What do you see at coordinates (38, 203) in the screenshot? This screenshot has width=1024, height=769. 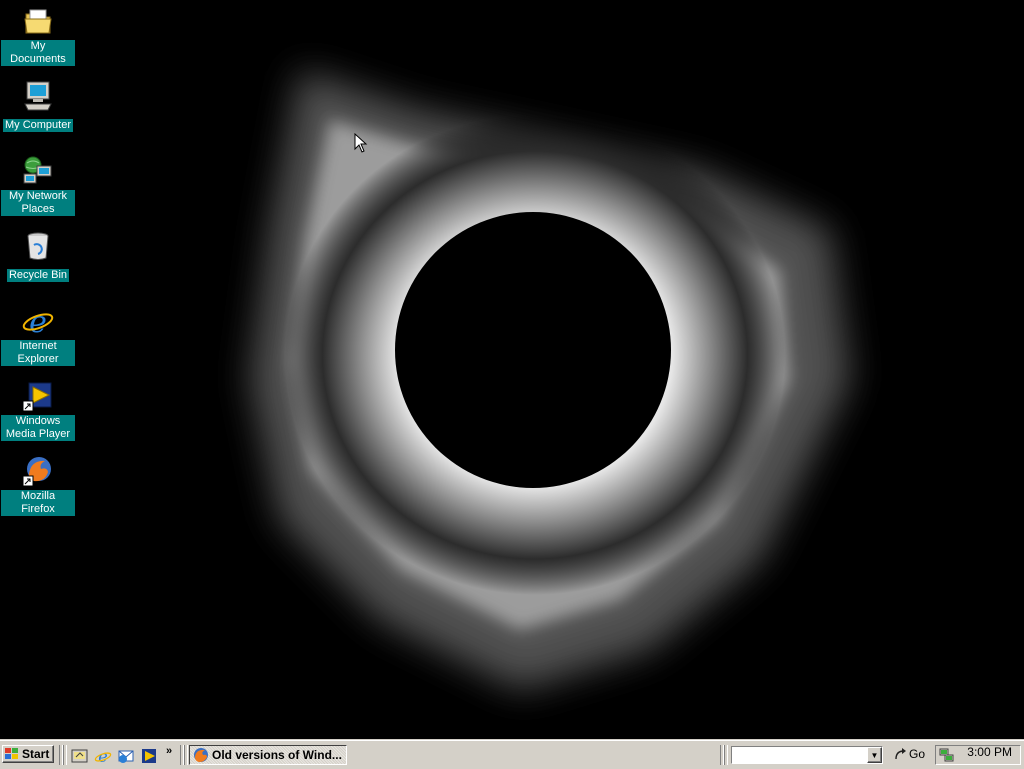 I see `desktop-icon-label: My Network Places` at bounding box center [38, 203].